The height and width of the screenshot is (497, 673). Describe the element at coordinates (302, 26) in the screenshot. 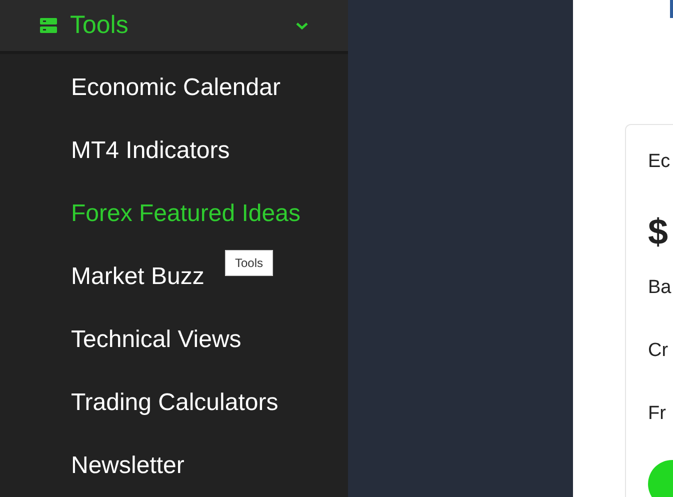

I see `chevron-icon` at that location.